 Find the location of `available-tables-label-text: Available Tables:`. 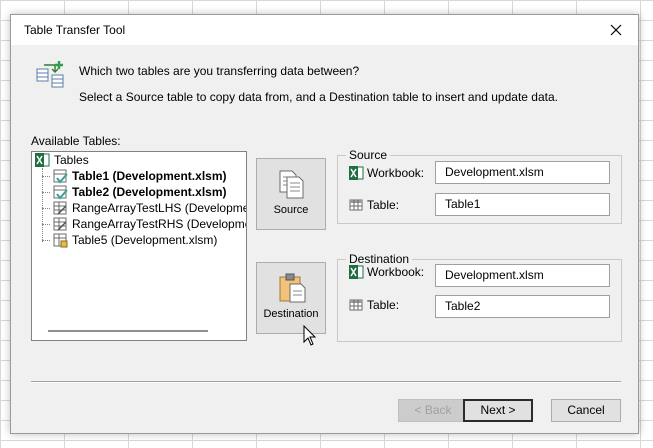

available-tables-label-text: Available Tables: is located at coordinates (76, 141).